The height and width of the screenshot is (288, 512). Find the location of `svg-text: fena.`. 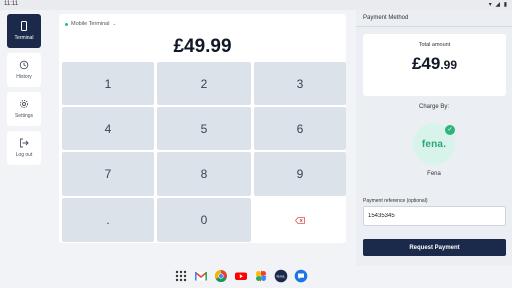

svg-text: fena. is located at coordinates (281, 276).